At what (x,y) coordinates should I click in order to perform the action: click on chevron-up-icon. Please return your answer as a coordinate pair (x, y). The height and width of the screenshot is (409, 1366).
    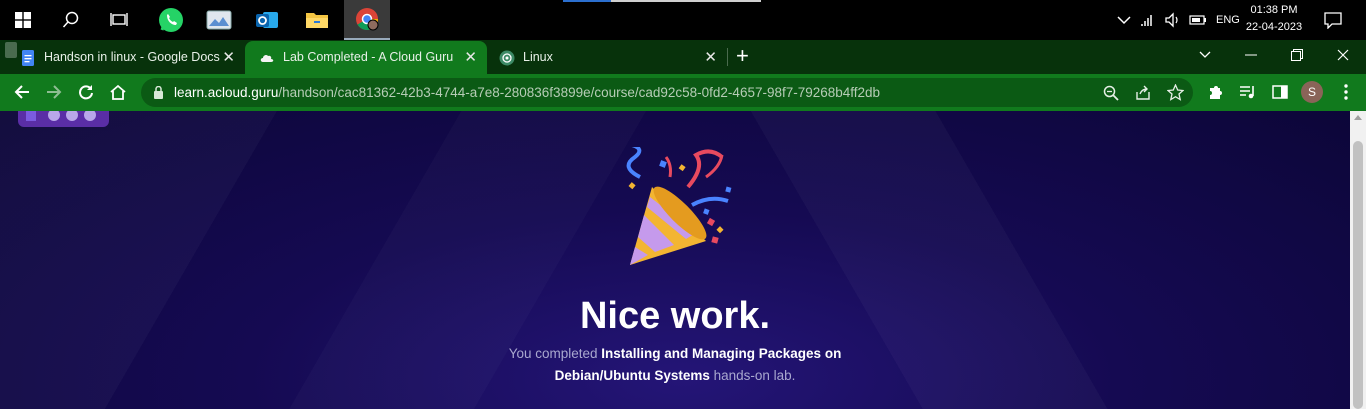
    Looking at the image, I should click on (1124, 20).